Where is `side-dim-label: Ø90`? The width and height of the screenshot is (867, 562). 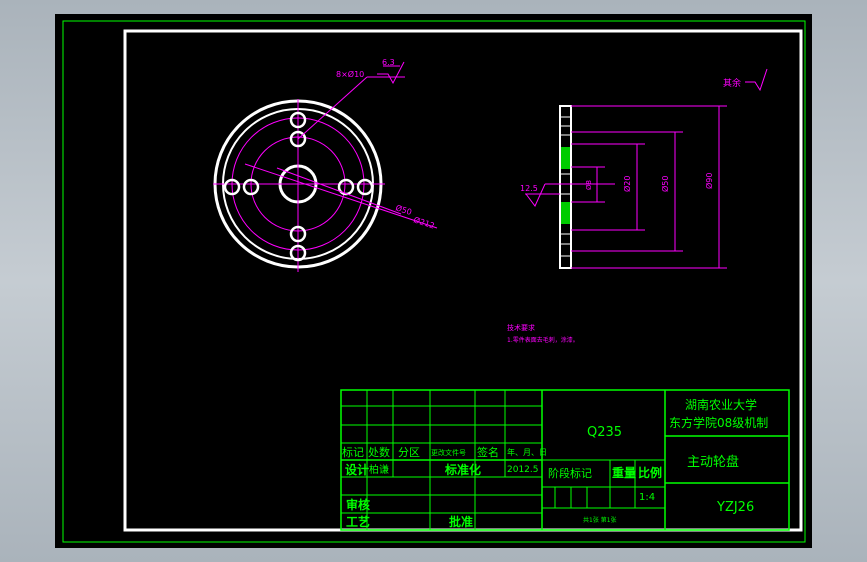 side-dim-label: Ø90 is located at coordinates (709, 181).